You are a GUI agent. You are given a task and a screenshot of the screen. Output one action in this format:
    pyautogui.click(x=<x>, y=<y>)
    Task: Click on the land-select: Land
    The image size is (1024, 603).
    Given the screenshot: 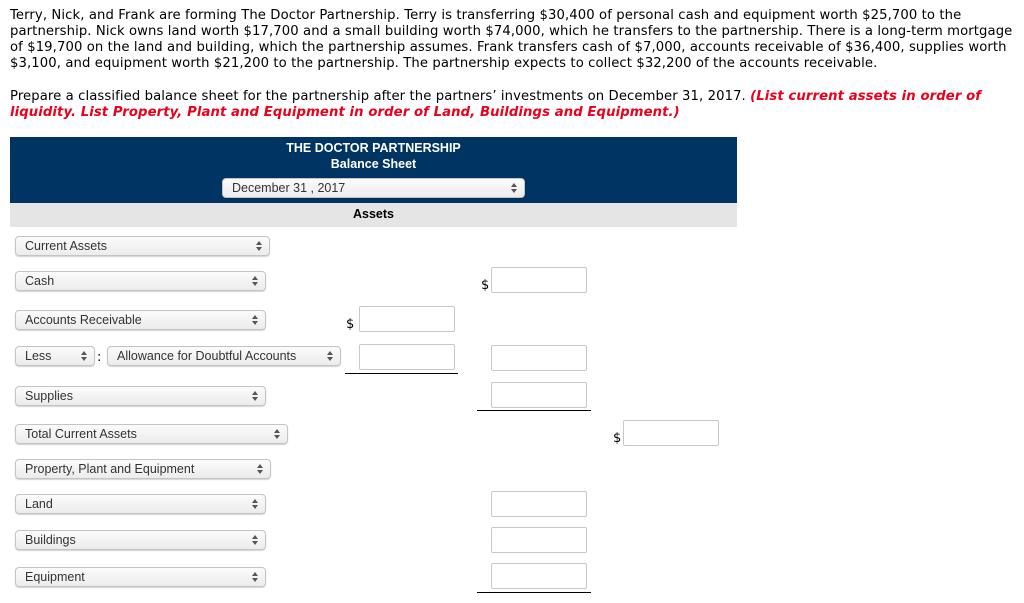 What is the action you would take?
    pyautogui.click(x=140, y=504)
    